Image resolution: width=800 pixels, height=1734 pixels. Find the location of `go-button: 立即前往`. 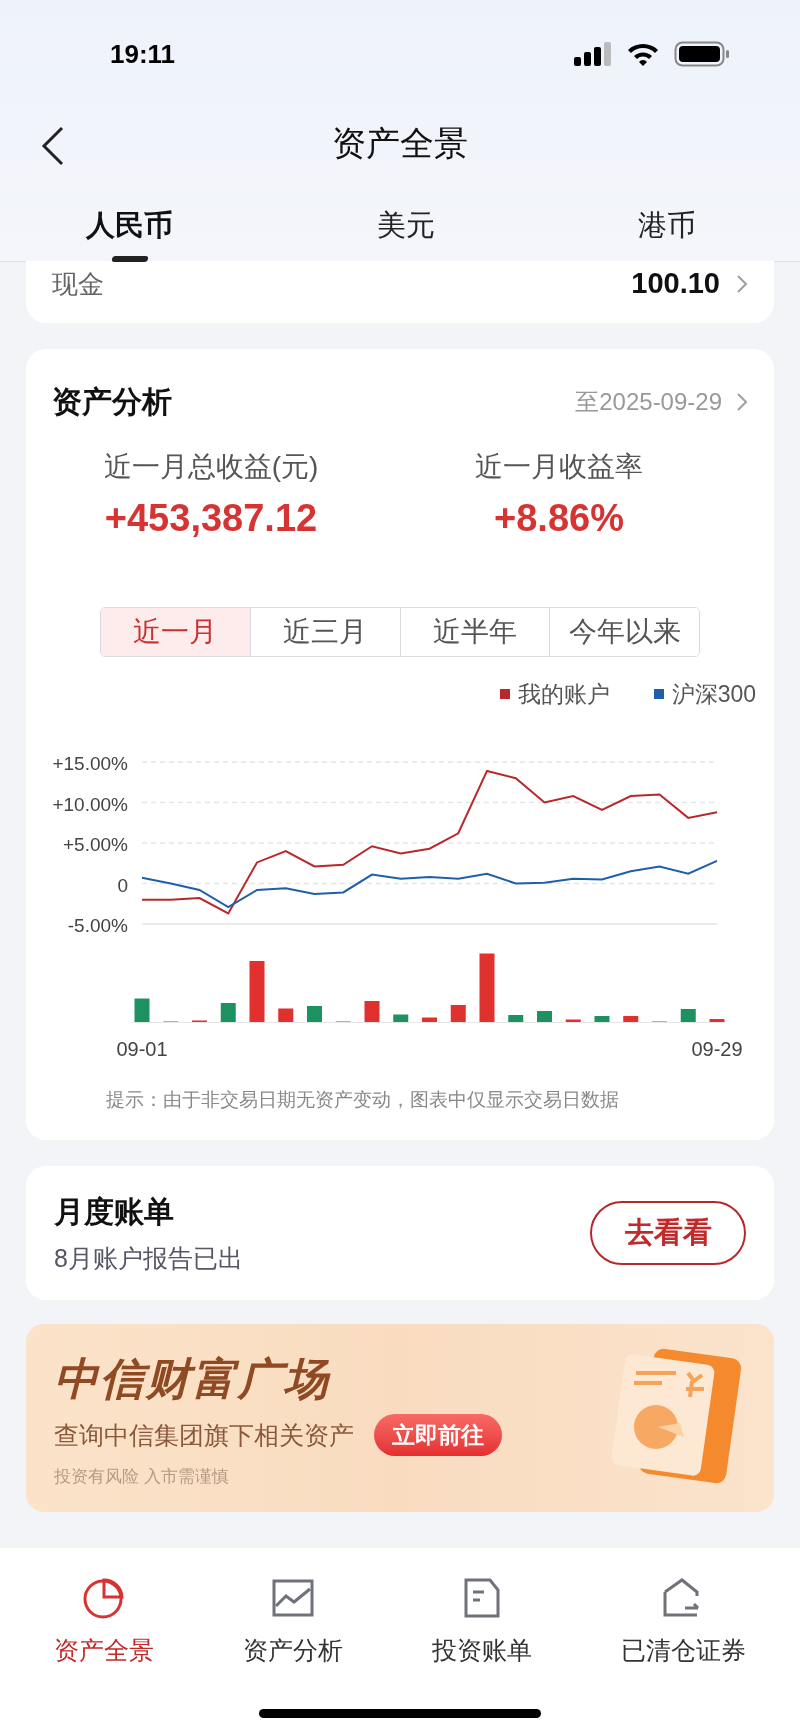

go-button: 立即前往 is located at coordinates (438, 1435).